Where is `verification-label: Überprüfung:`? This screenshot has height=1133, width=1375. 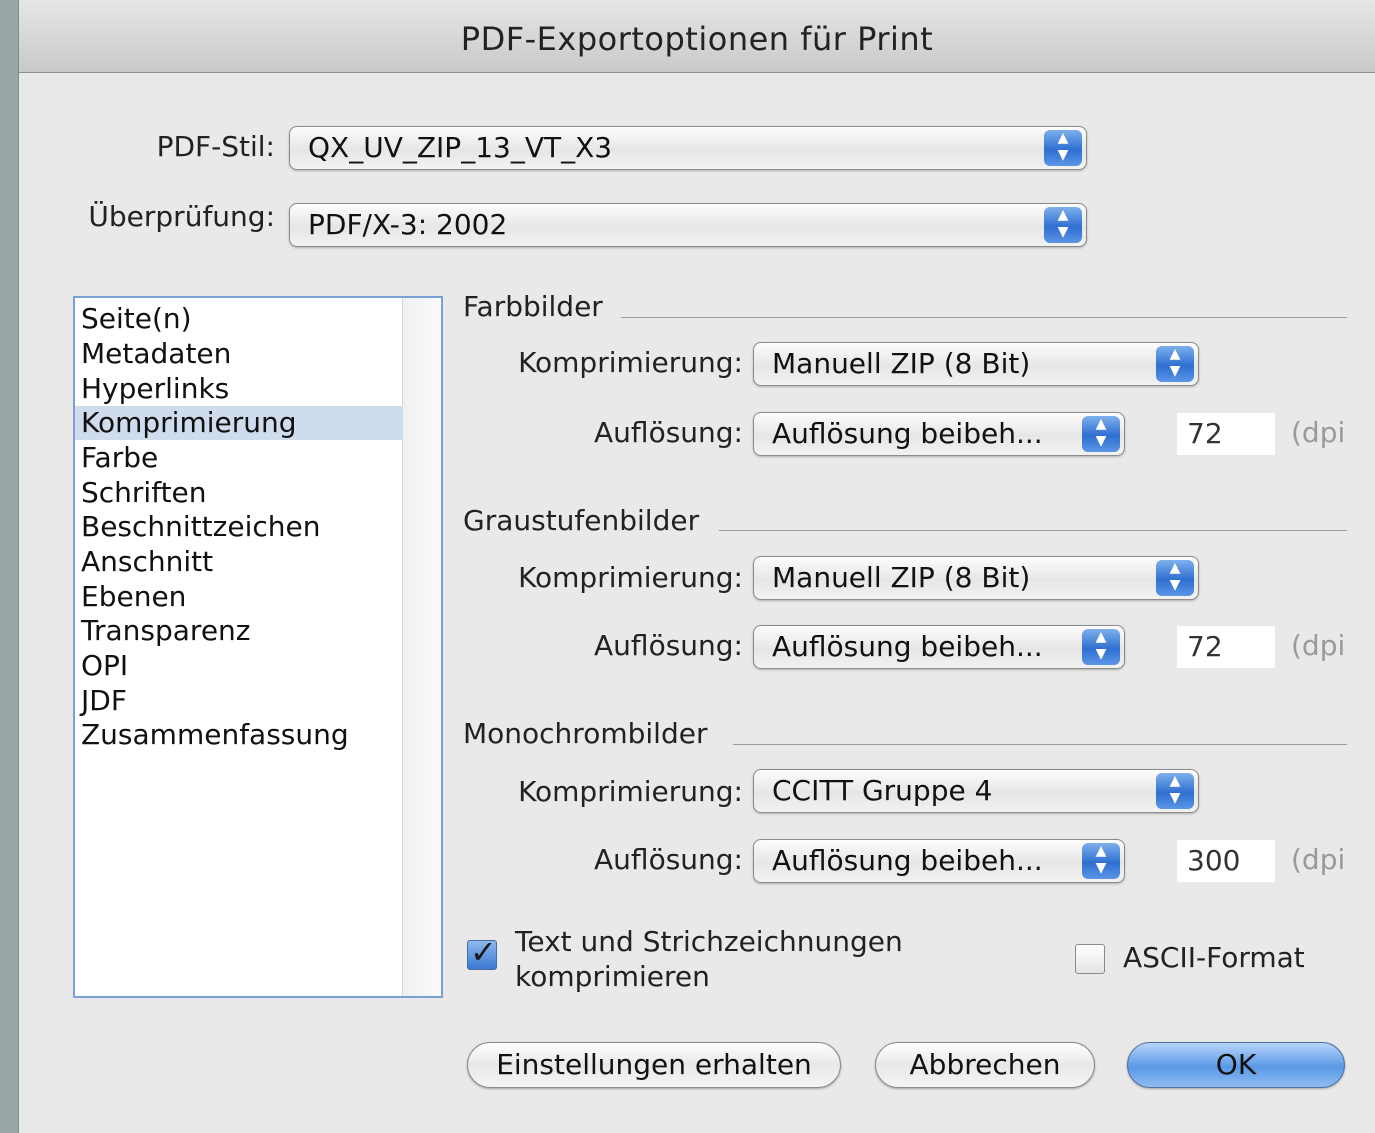 verification-label: Überprüfung: is located at coordinates (181, 216).